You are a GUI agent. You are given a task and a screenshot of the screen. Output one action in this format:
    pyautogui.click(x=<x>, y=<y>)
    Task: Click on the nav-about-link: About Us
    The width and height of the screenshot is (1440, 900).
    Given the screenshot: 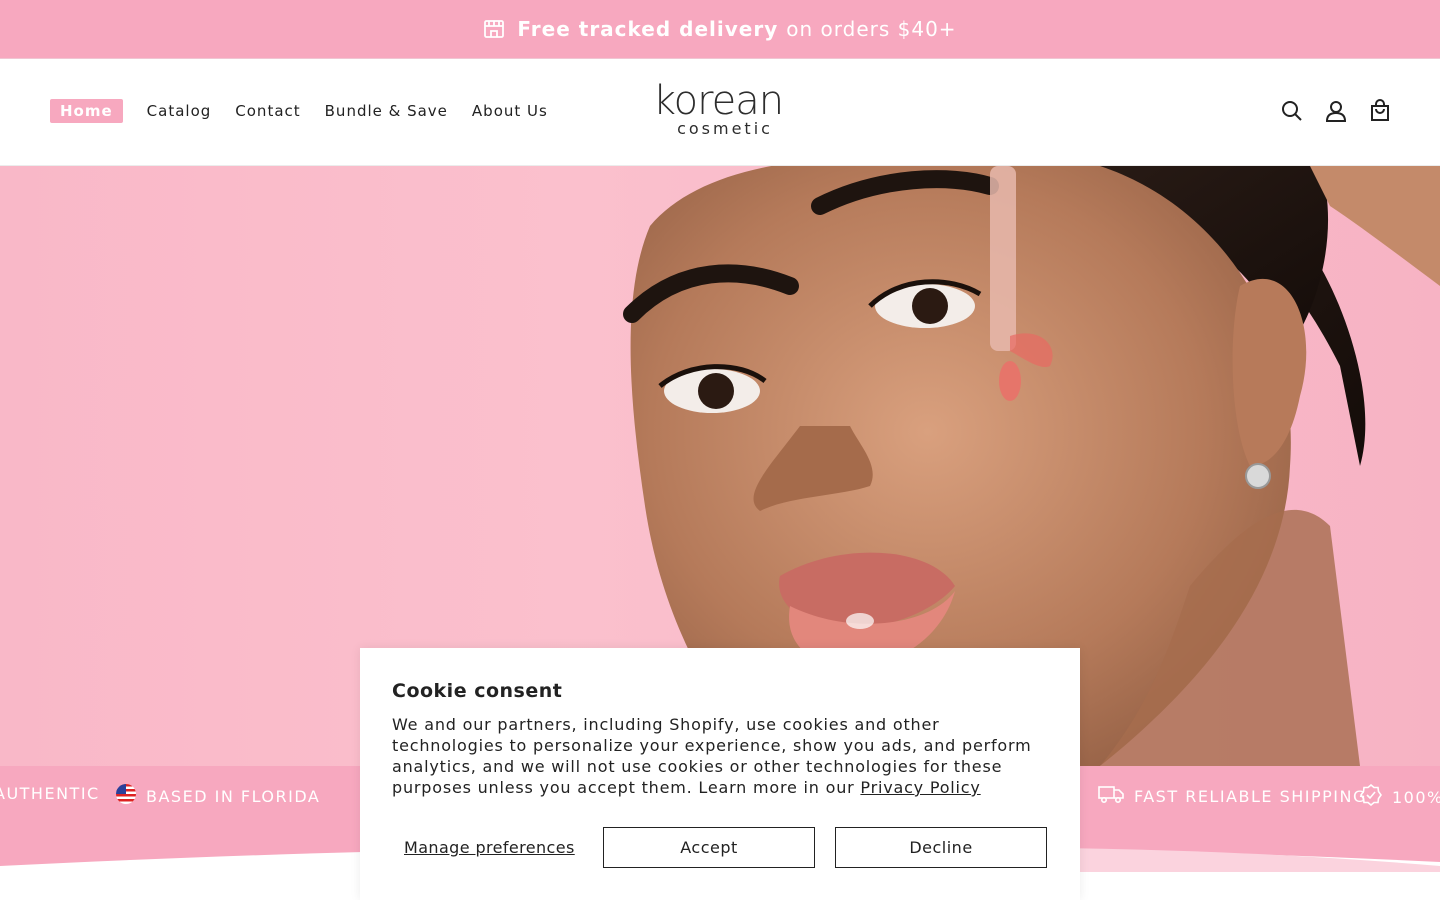 What is the action you would take?
    pyautogui.click(x=510, y=111)
    